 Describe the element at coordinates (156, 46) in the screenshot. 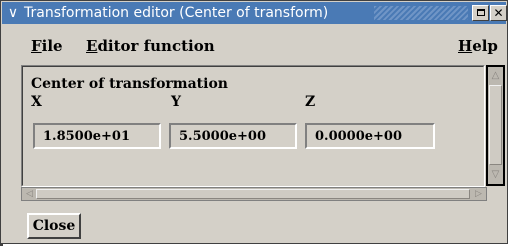

I see `menu-editor-function-label: ditor function` at that location.